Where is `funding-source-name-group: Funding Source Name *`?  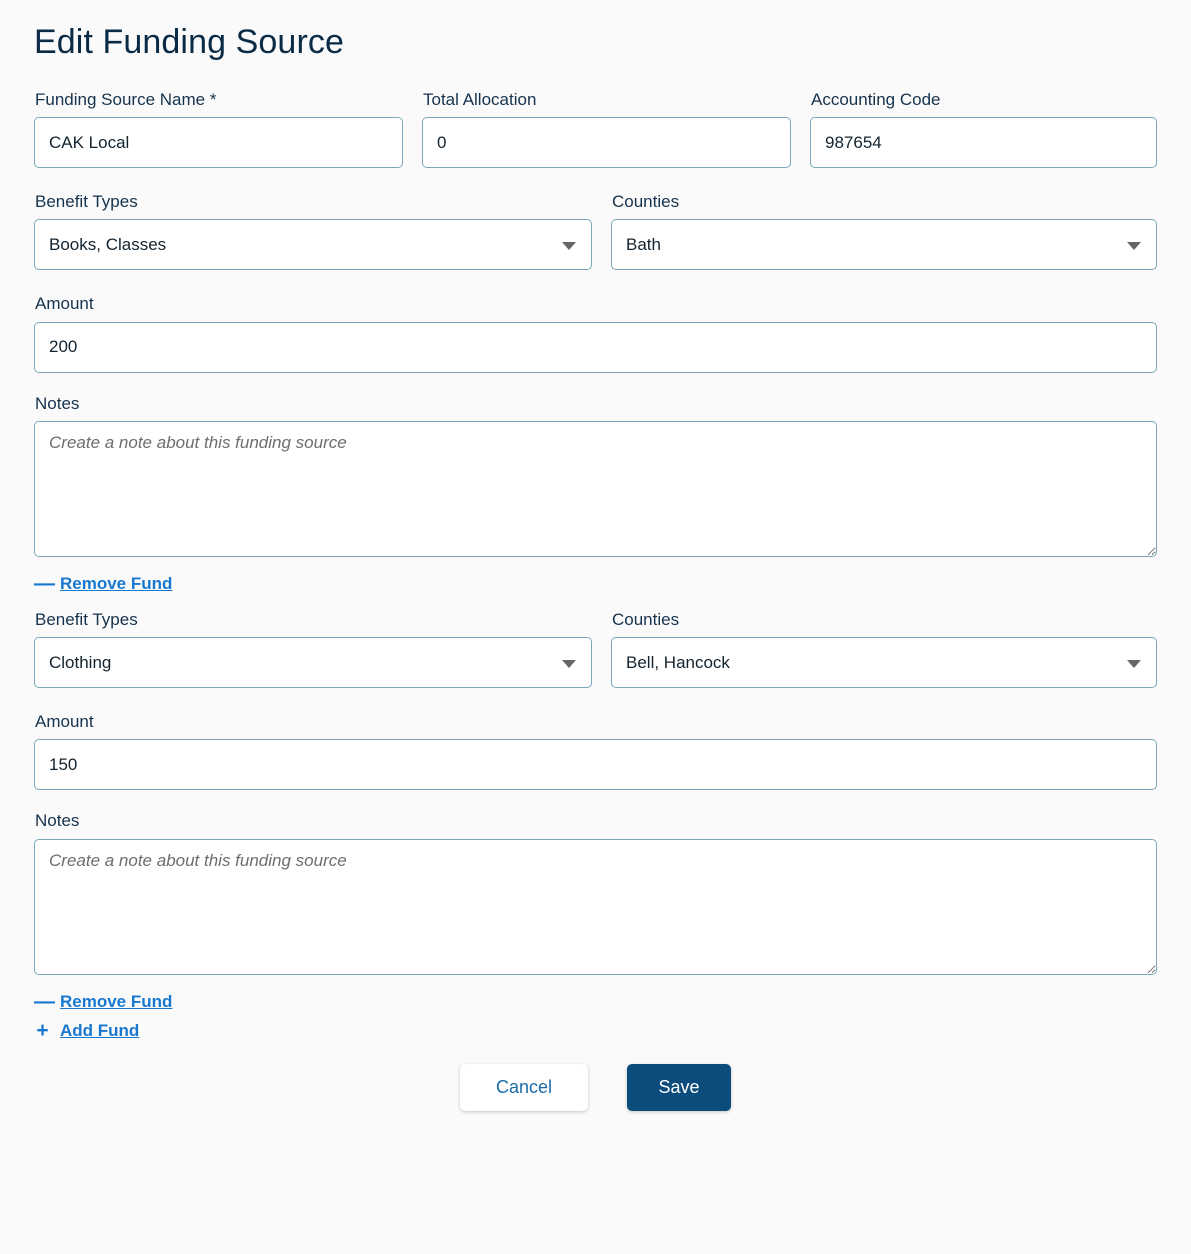
funding-source-name-group: Funding Source Name * is located at coordinates (218, 129).